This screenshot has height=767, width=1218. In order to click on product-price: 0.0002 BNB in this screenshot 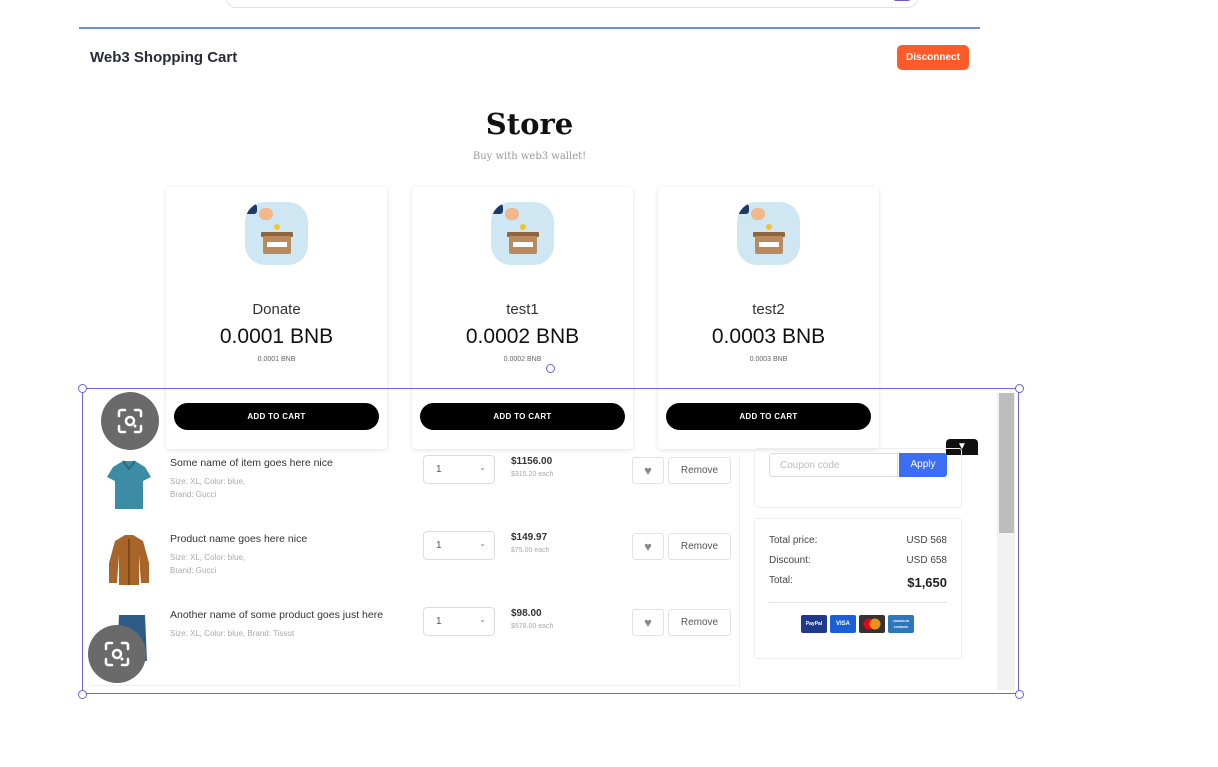, I will do `click(522, 336)`.